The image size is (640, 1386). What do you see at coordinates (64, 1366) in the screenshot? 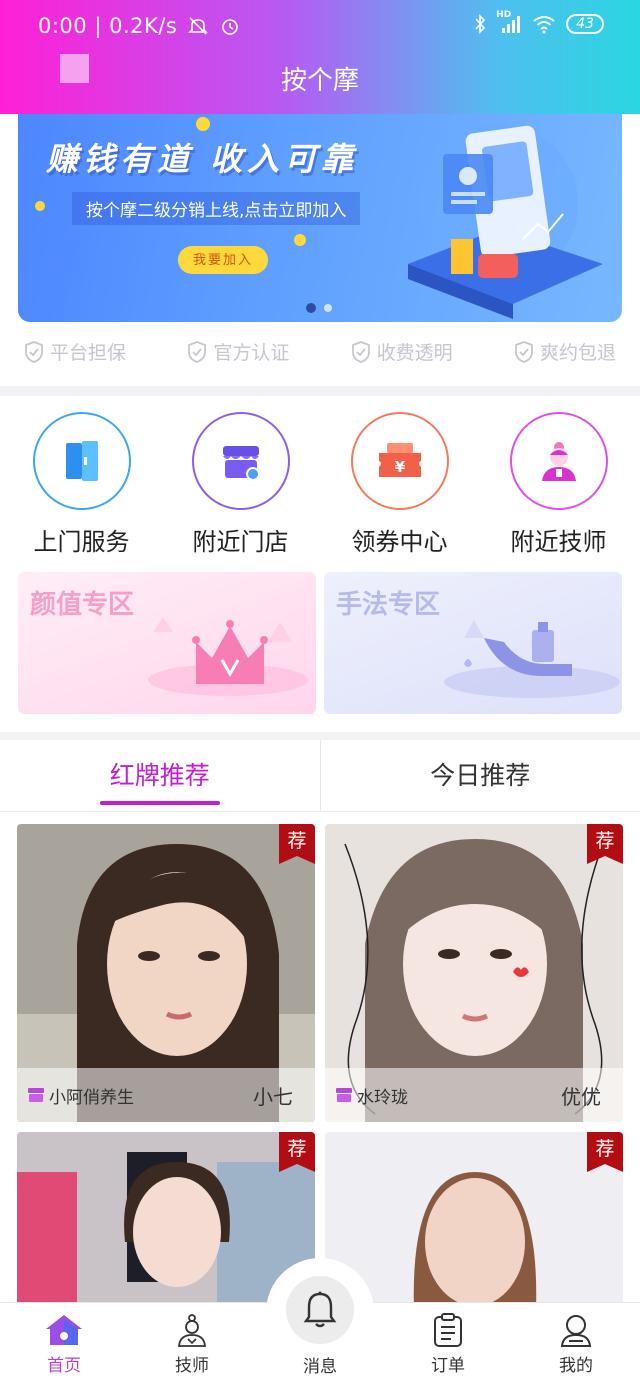
I see `nav-label: 首页` at bounding box center [64, 1366].